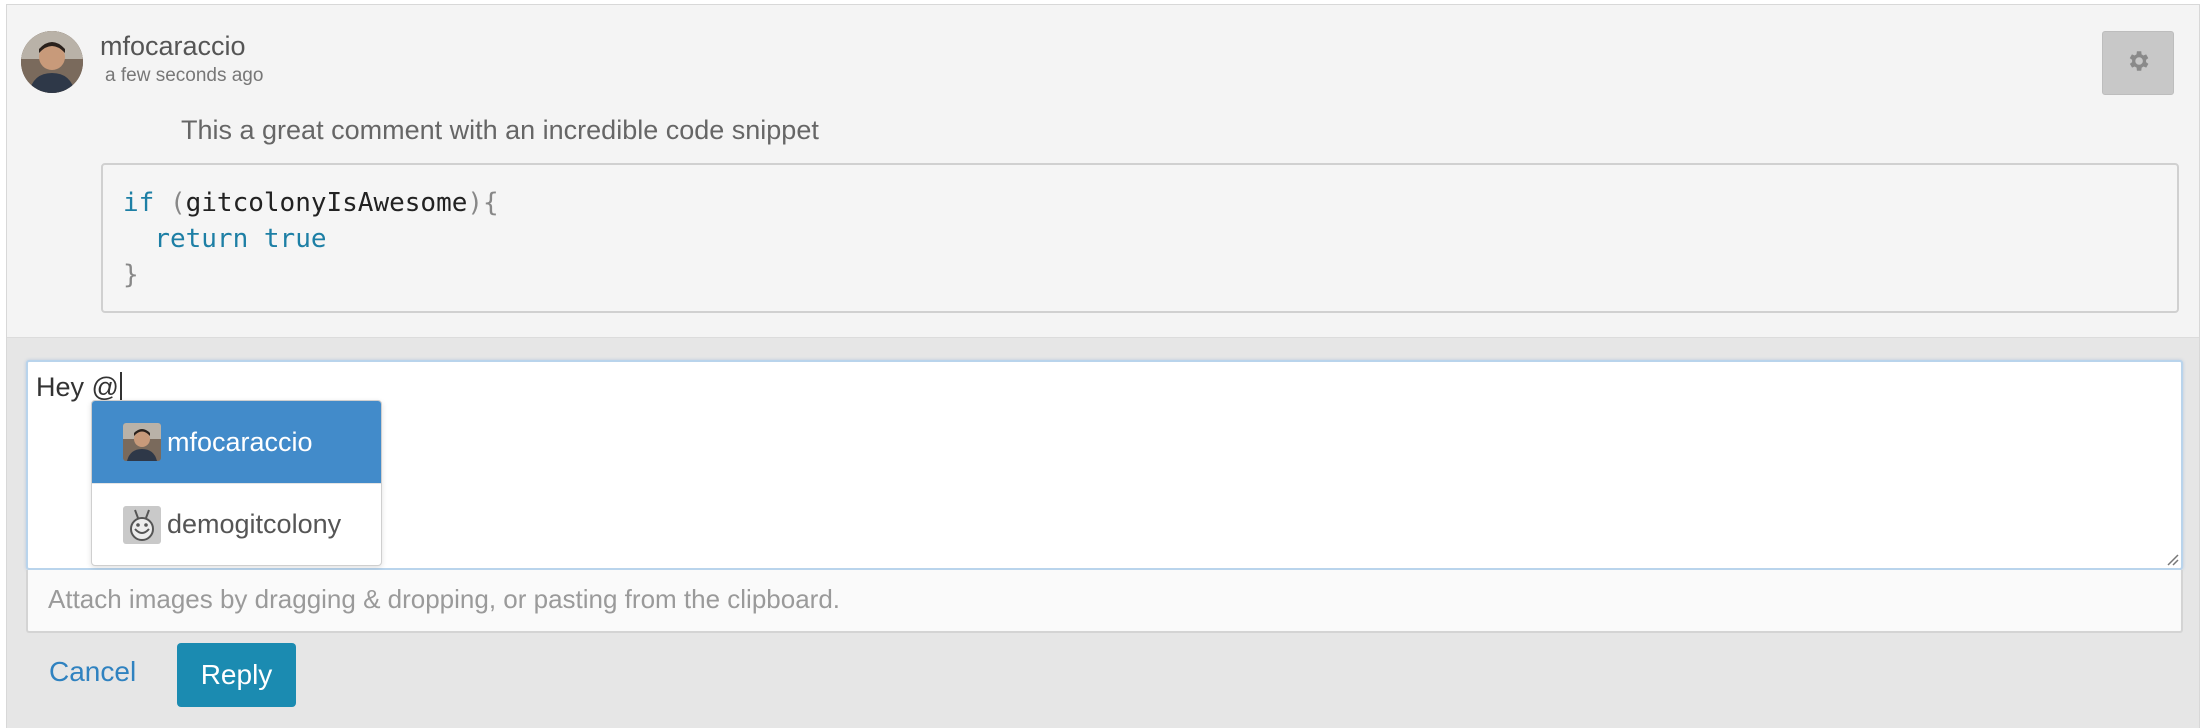  I want to click on code-keyword: true, so click(295, 239).